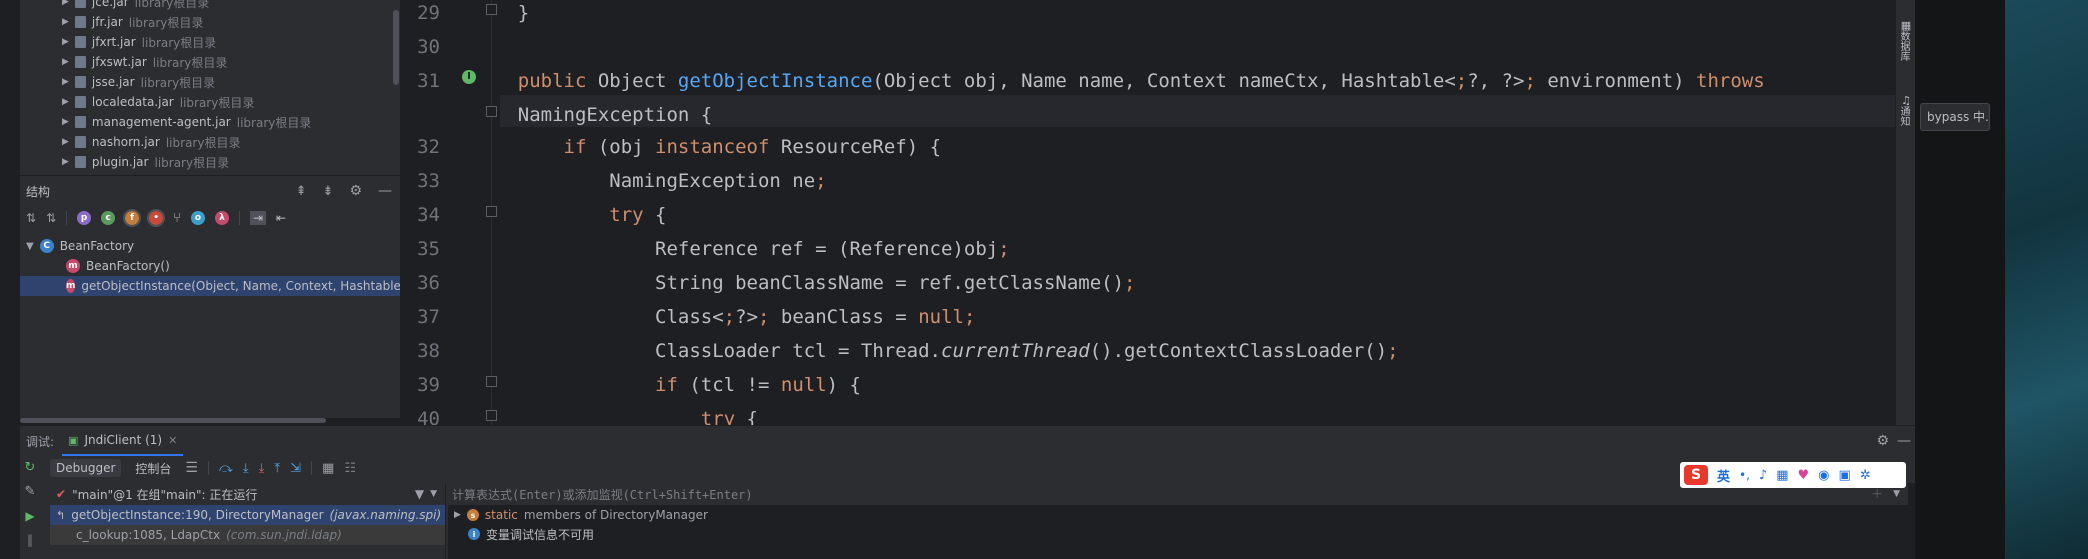  Describe the element at coordinates (123, 441) in the screenshot. I see `debug-session-tab: ▣ JndiClient (1) ✕` at that location.